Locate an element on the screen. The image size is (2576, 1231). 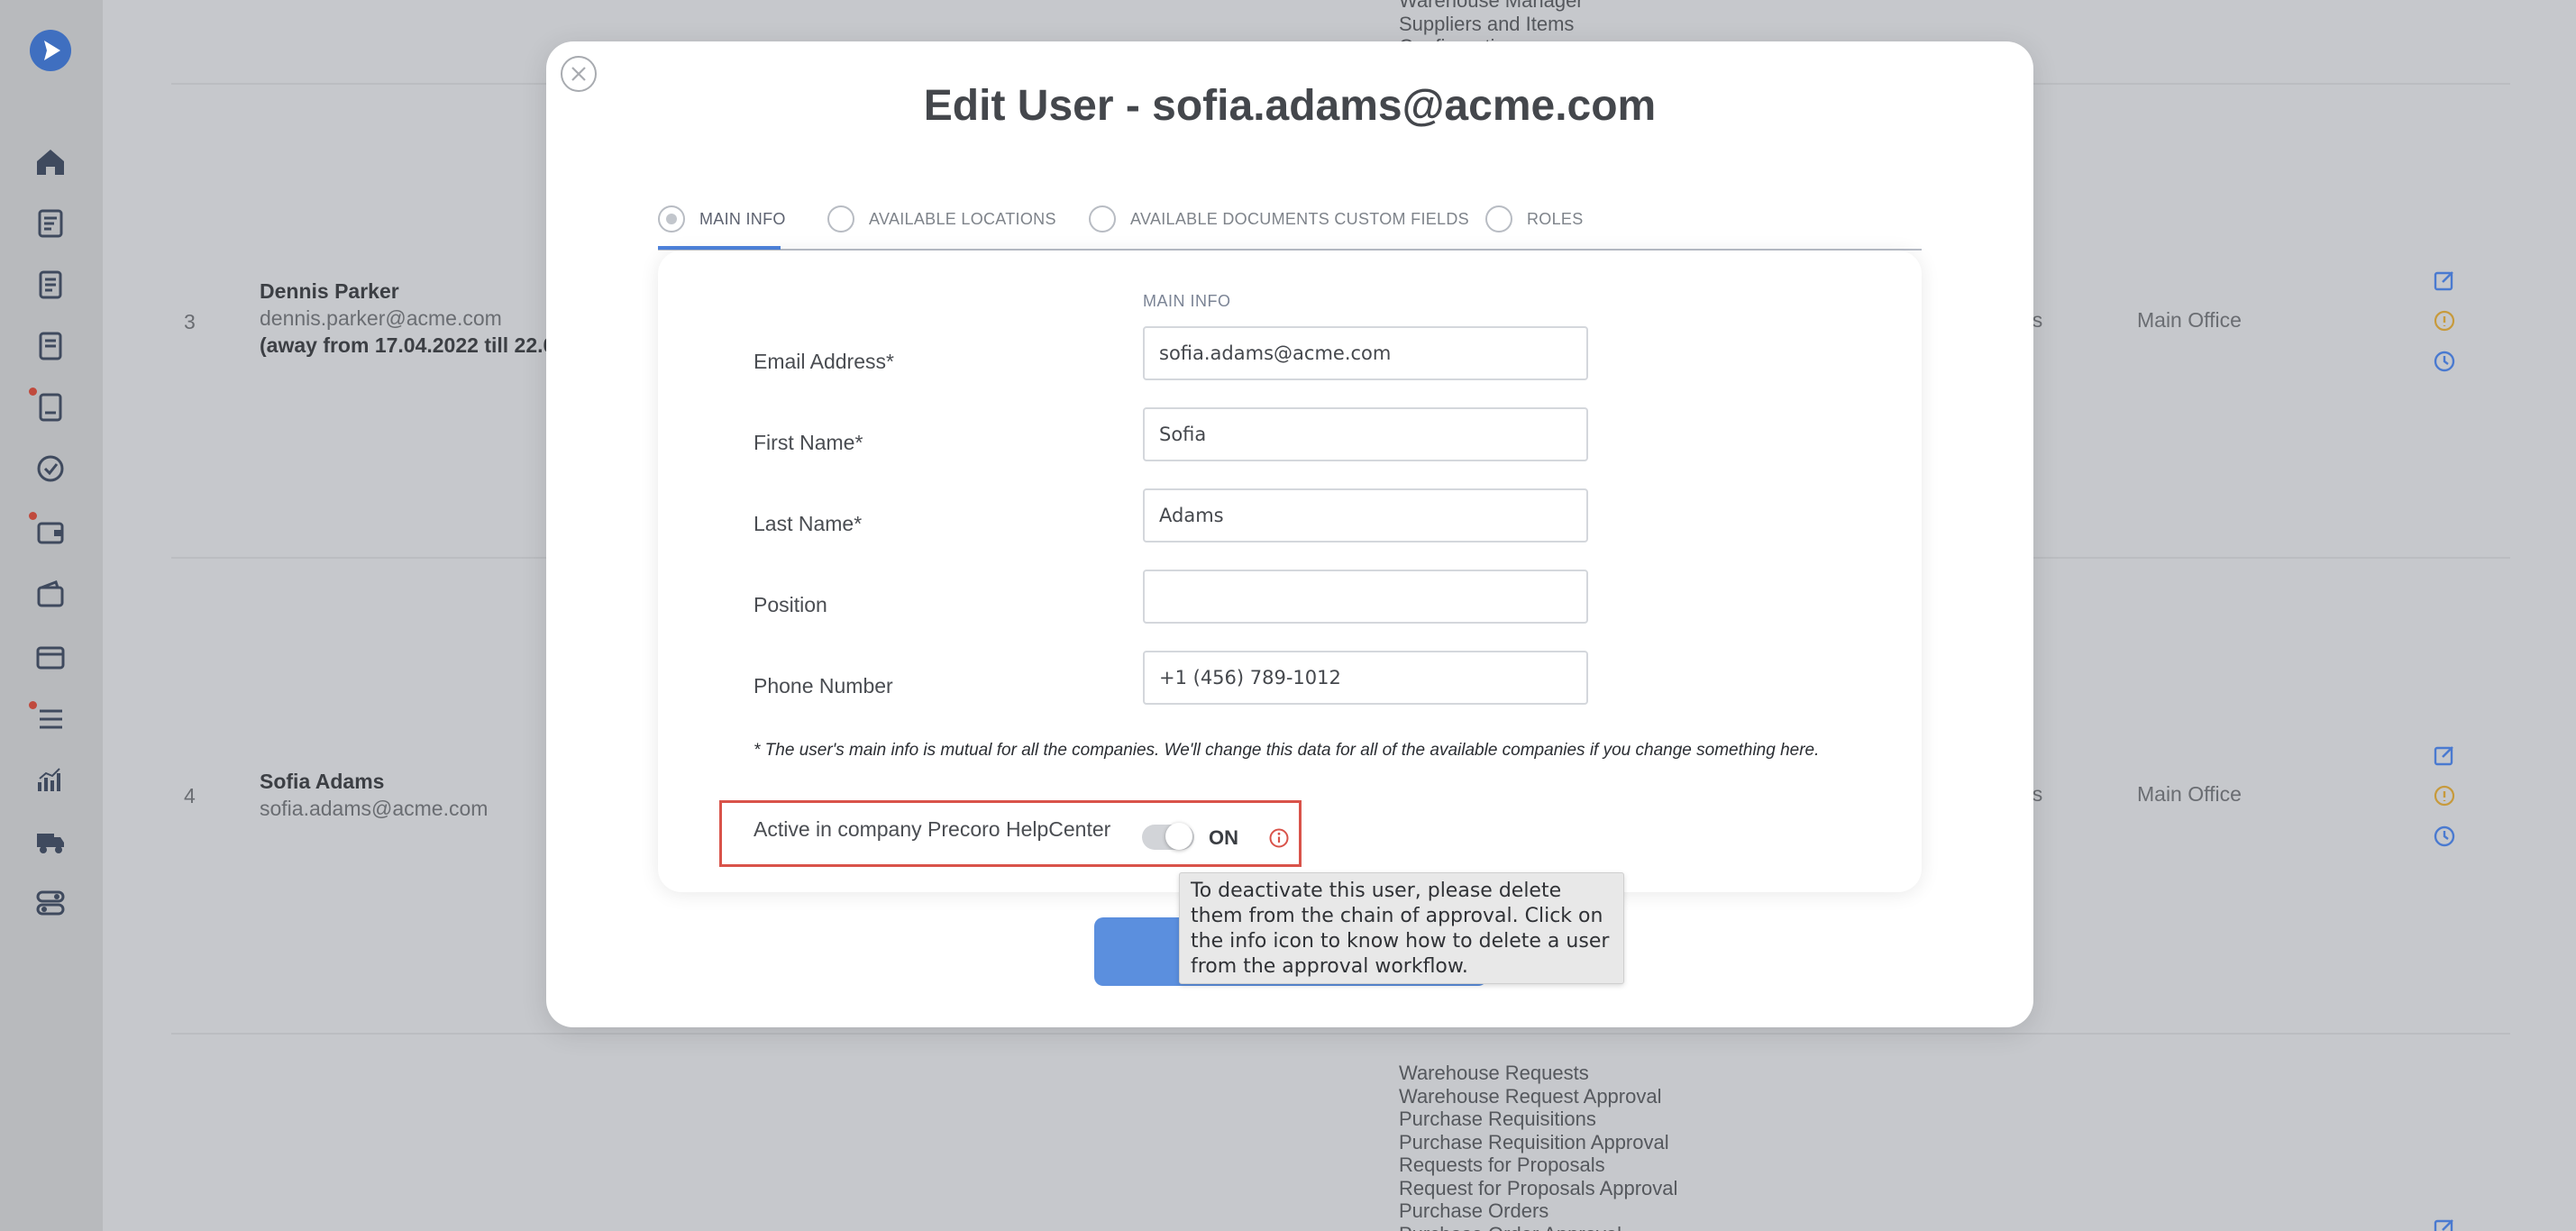
role-item: Purchase Orders is located at coordinates (1474, 1210).